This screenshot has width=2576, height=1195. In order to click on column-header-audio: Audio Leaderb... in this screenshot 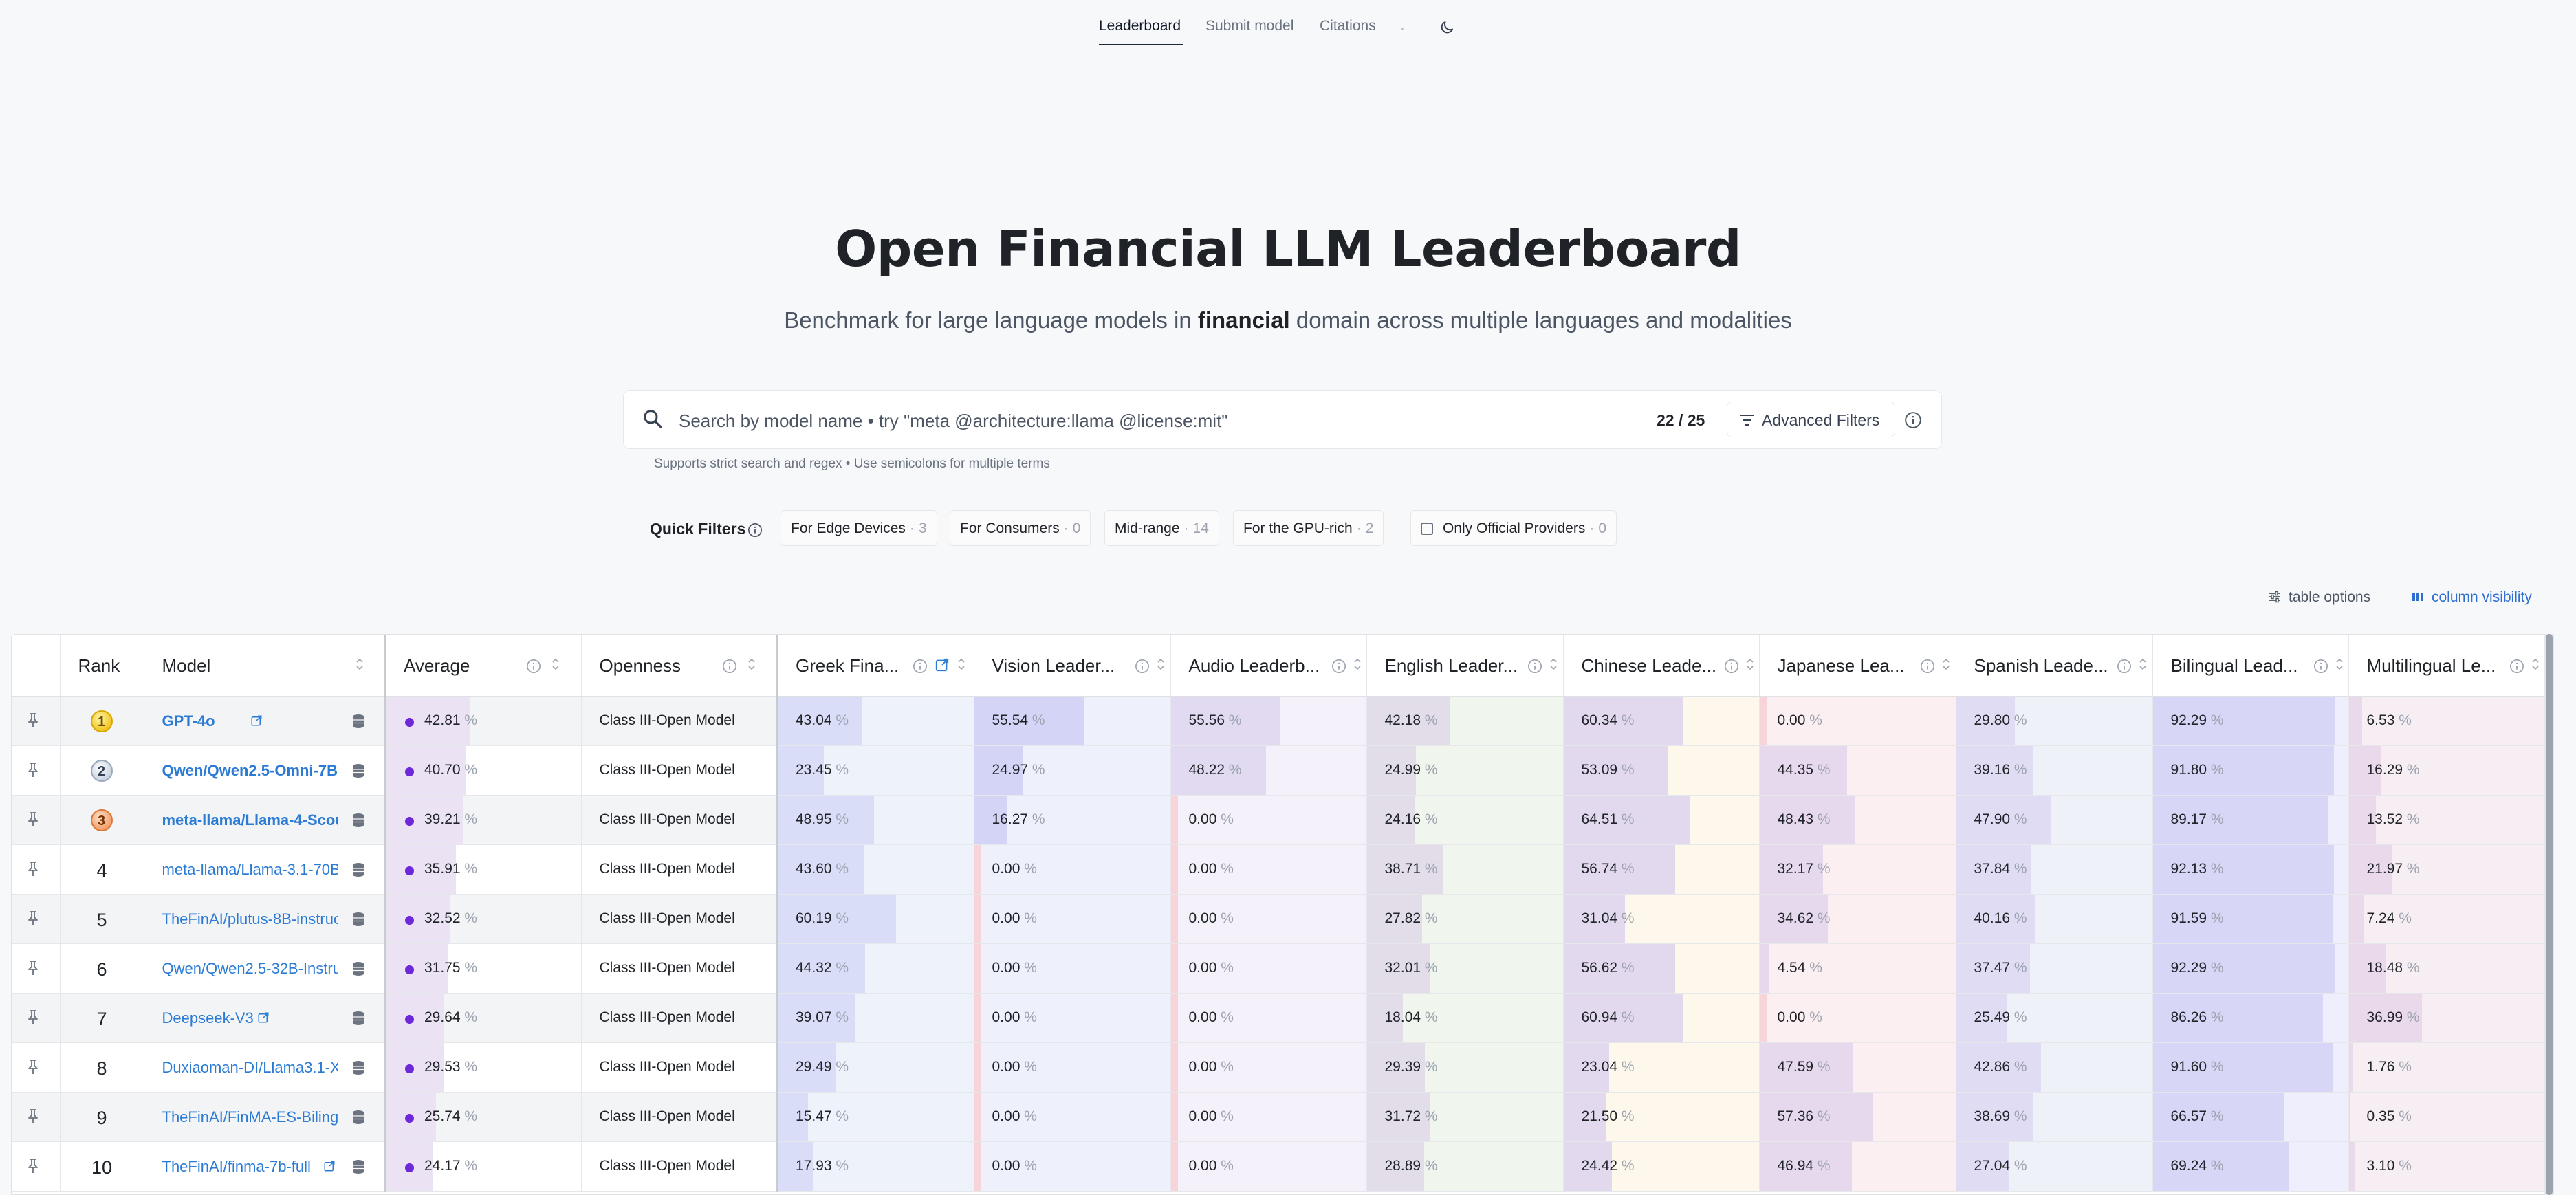, I will do `click(1268, 666)`.